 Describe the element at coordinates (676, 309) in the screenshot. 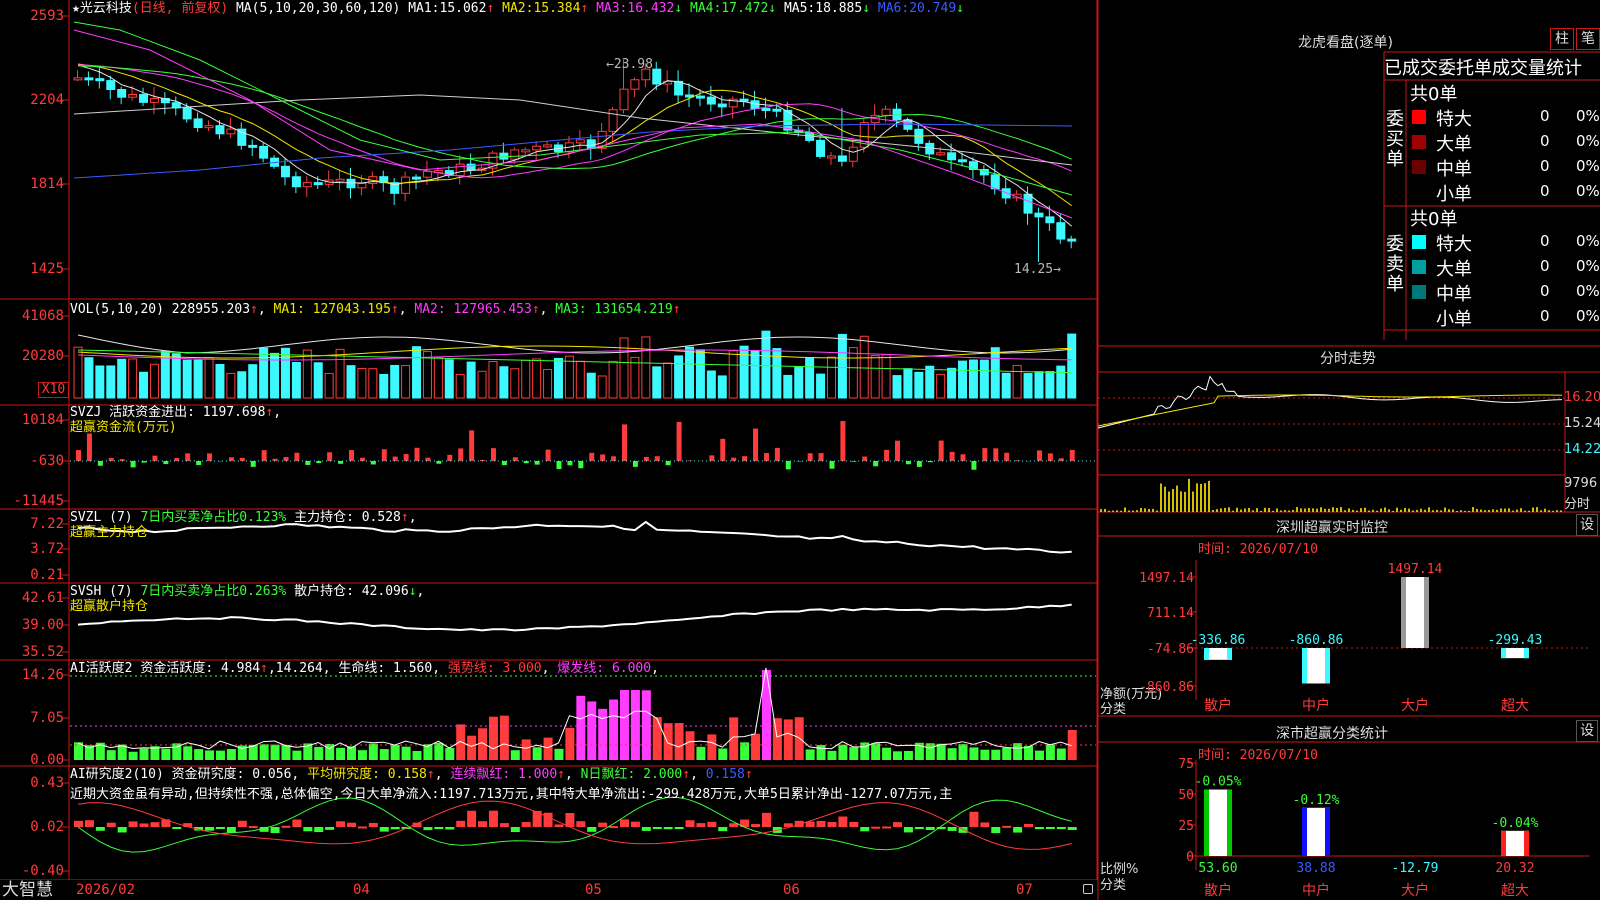

I see `vol-ma3-arrow: ↑` at that location.